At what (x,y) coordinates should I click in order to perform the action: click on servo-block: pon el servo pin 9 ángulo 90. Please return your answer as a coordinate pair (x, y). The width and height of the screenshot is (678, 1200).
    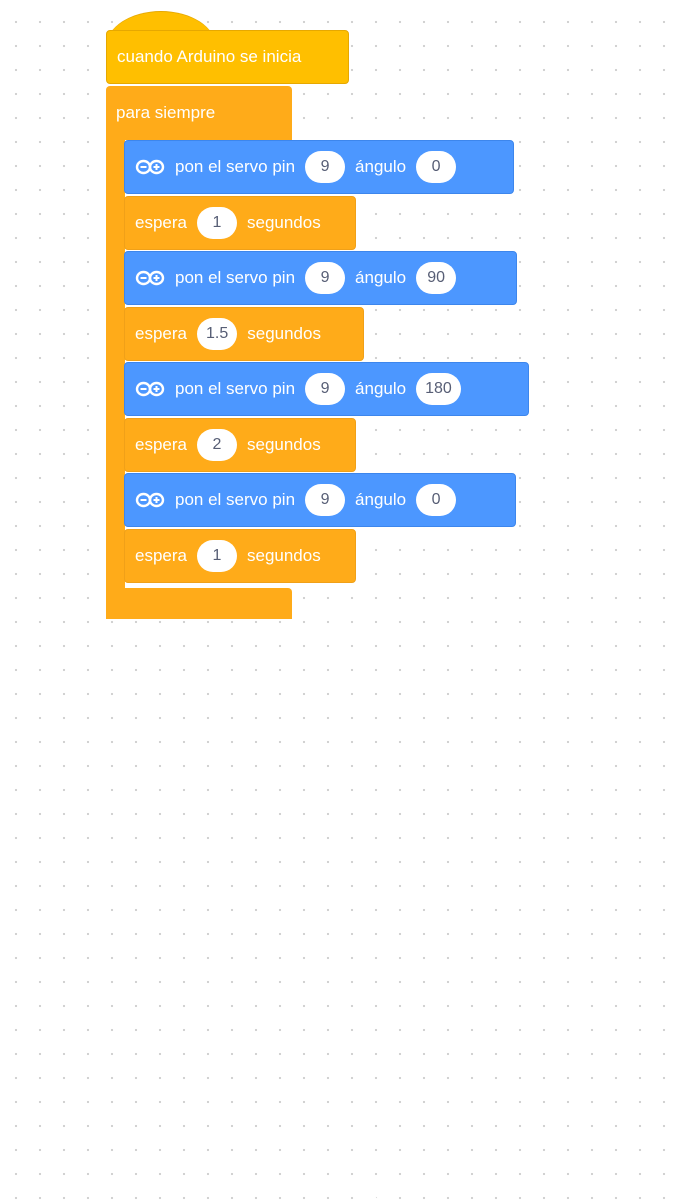
    Looking at the image, I should click on (320, 278).